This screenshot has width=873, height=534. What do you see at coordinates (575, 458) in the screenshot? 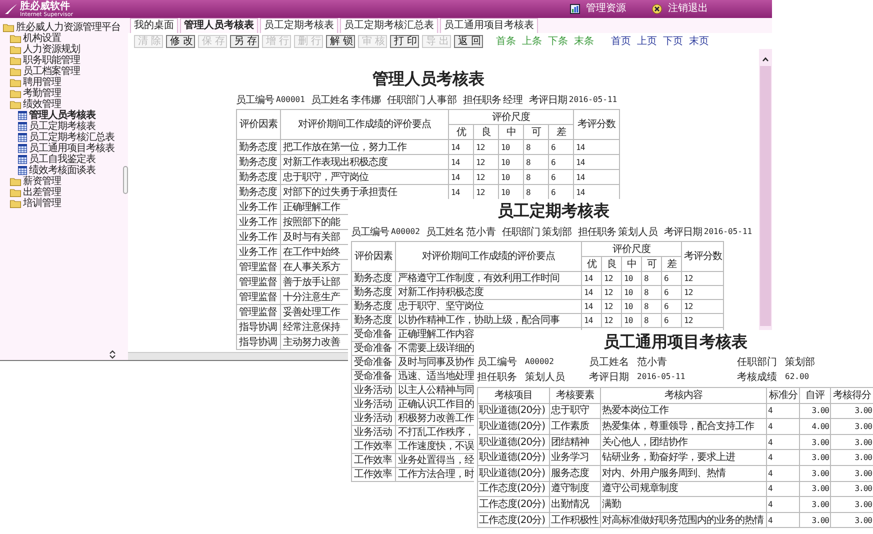
I see `table-cell: 业务学习` at bounding box center [575, 458].